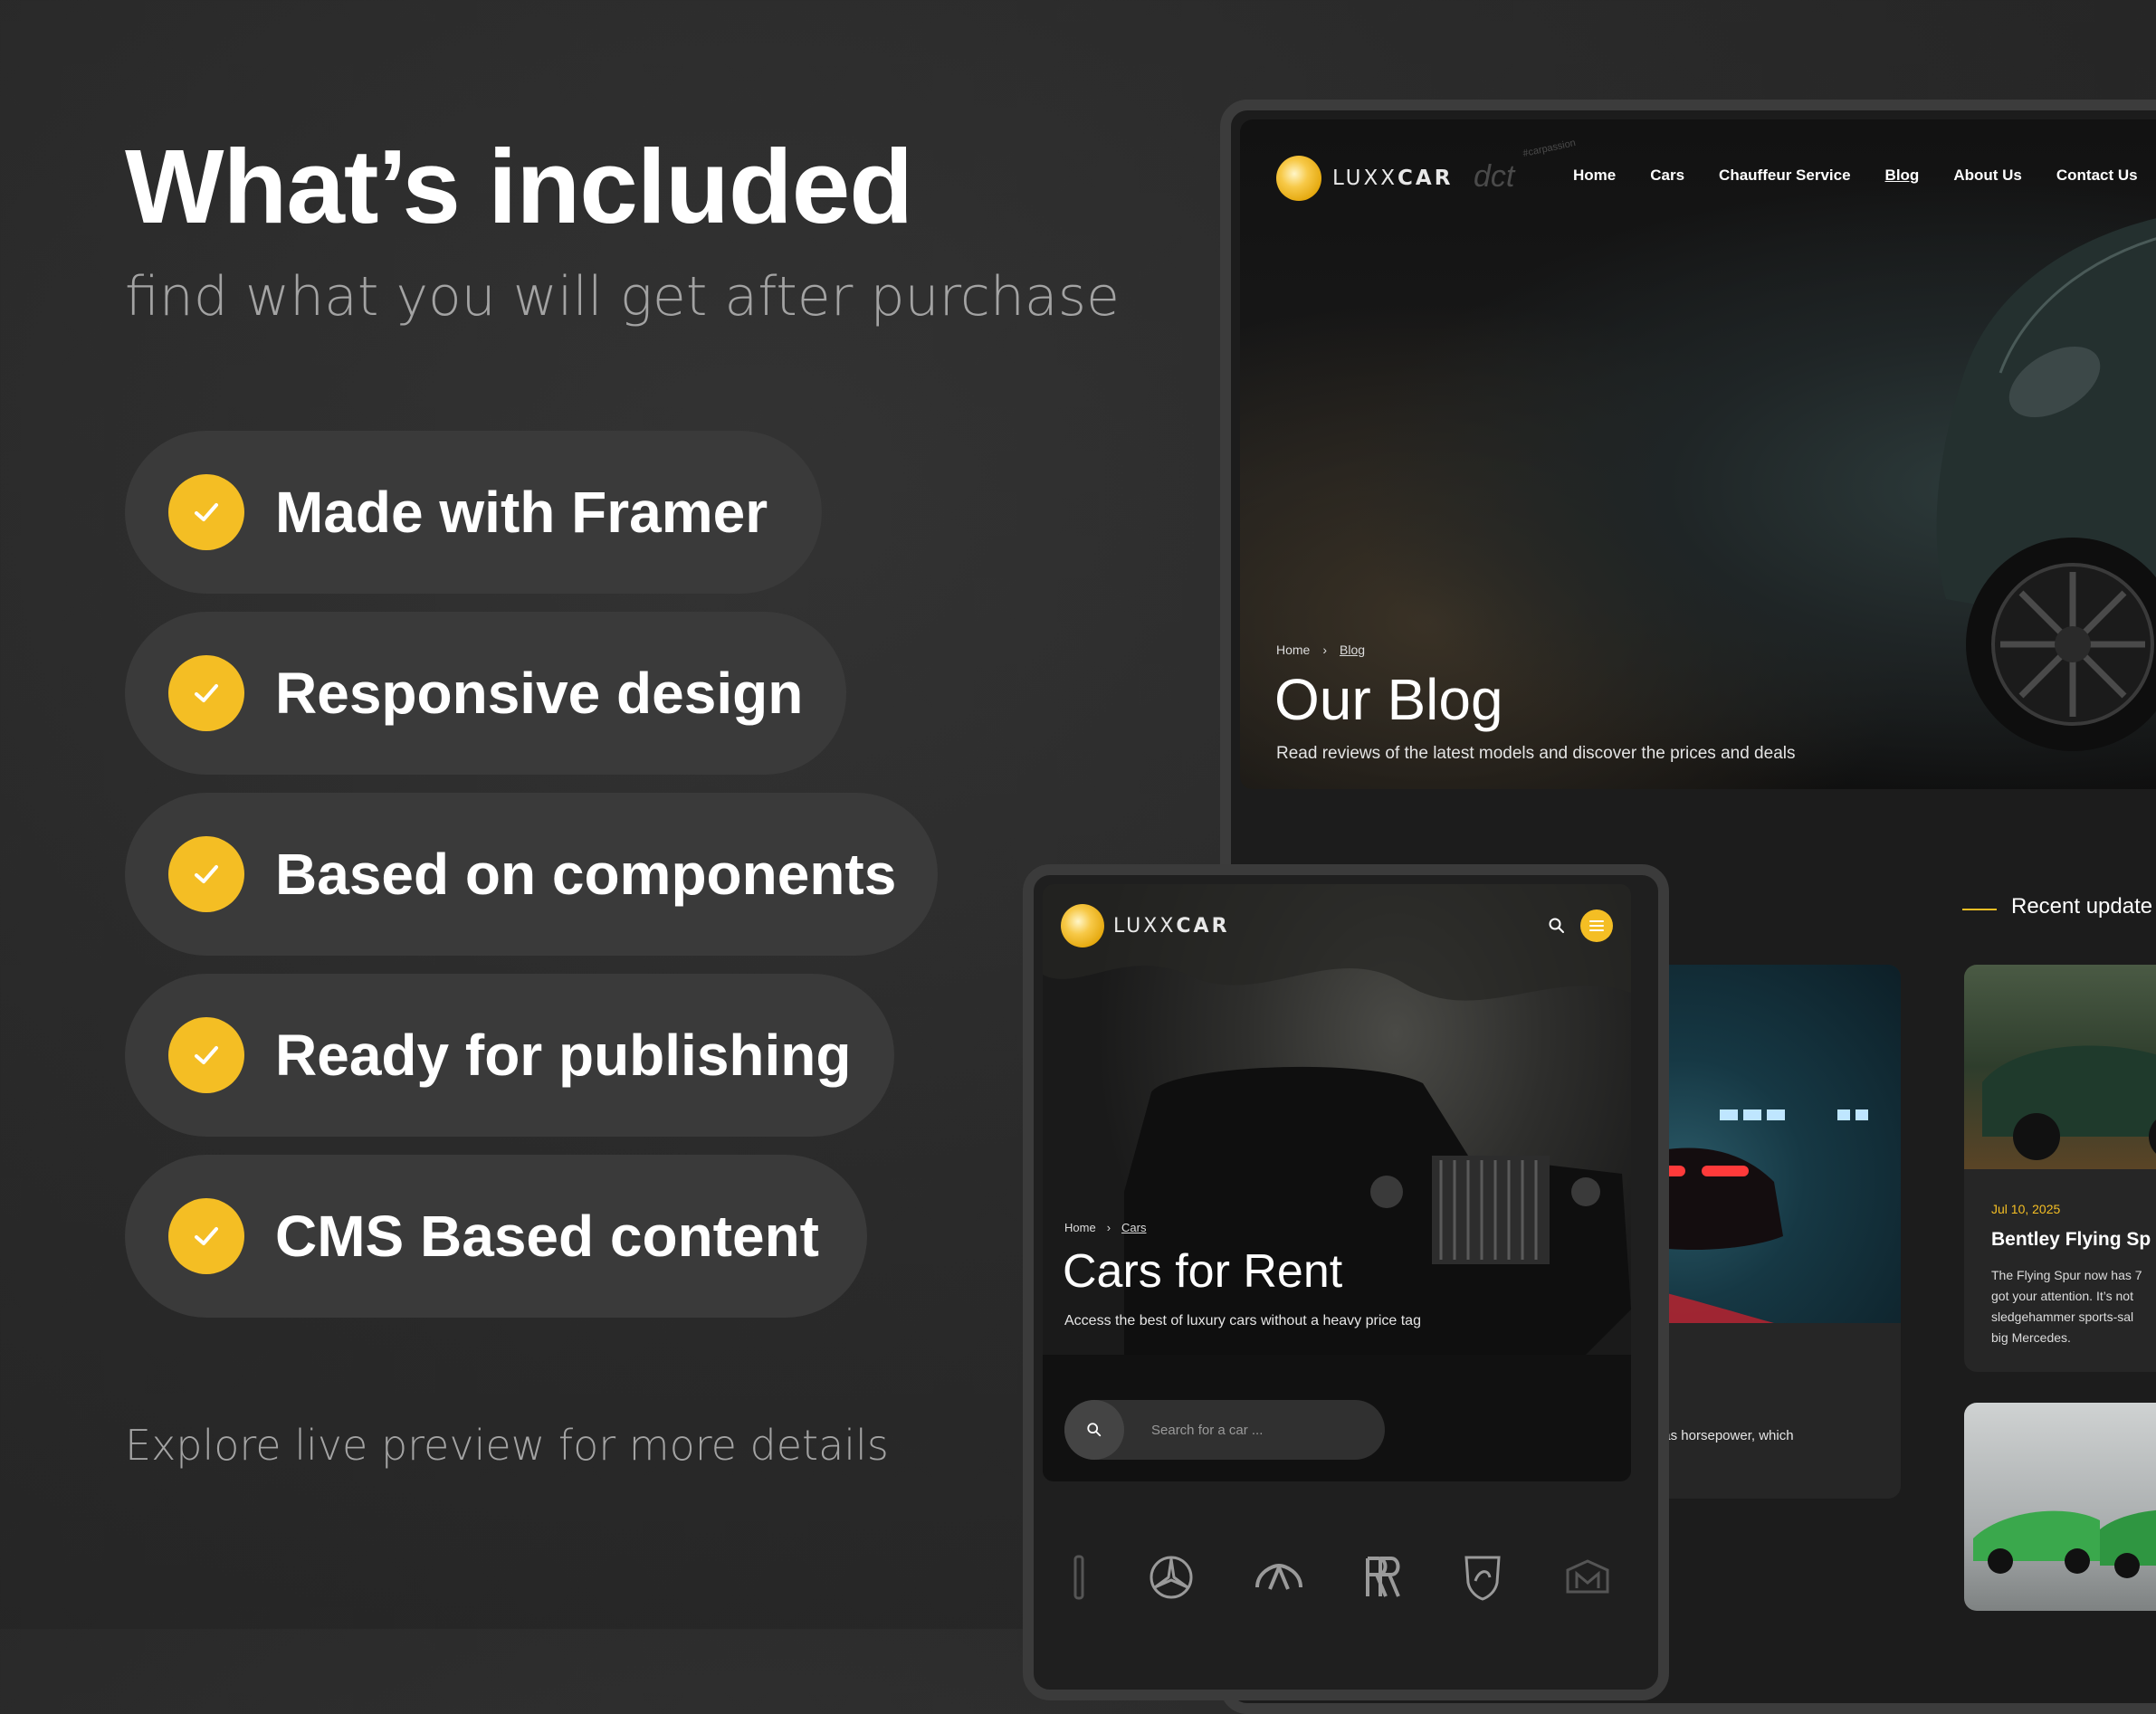  I want to click on page-title: Our Blog, so click(1388, 700).